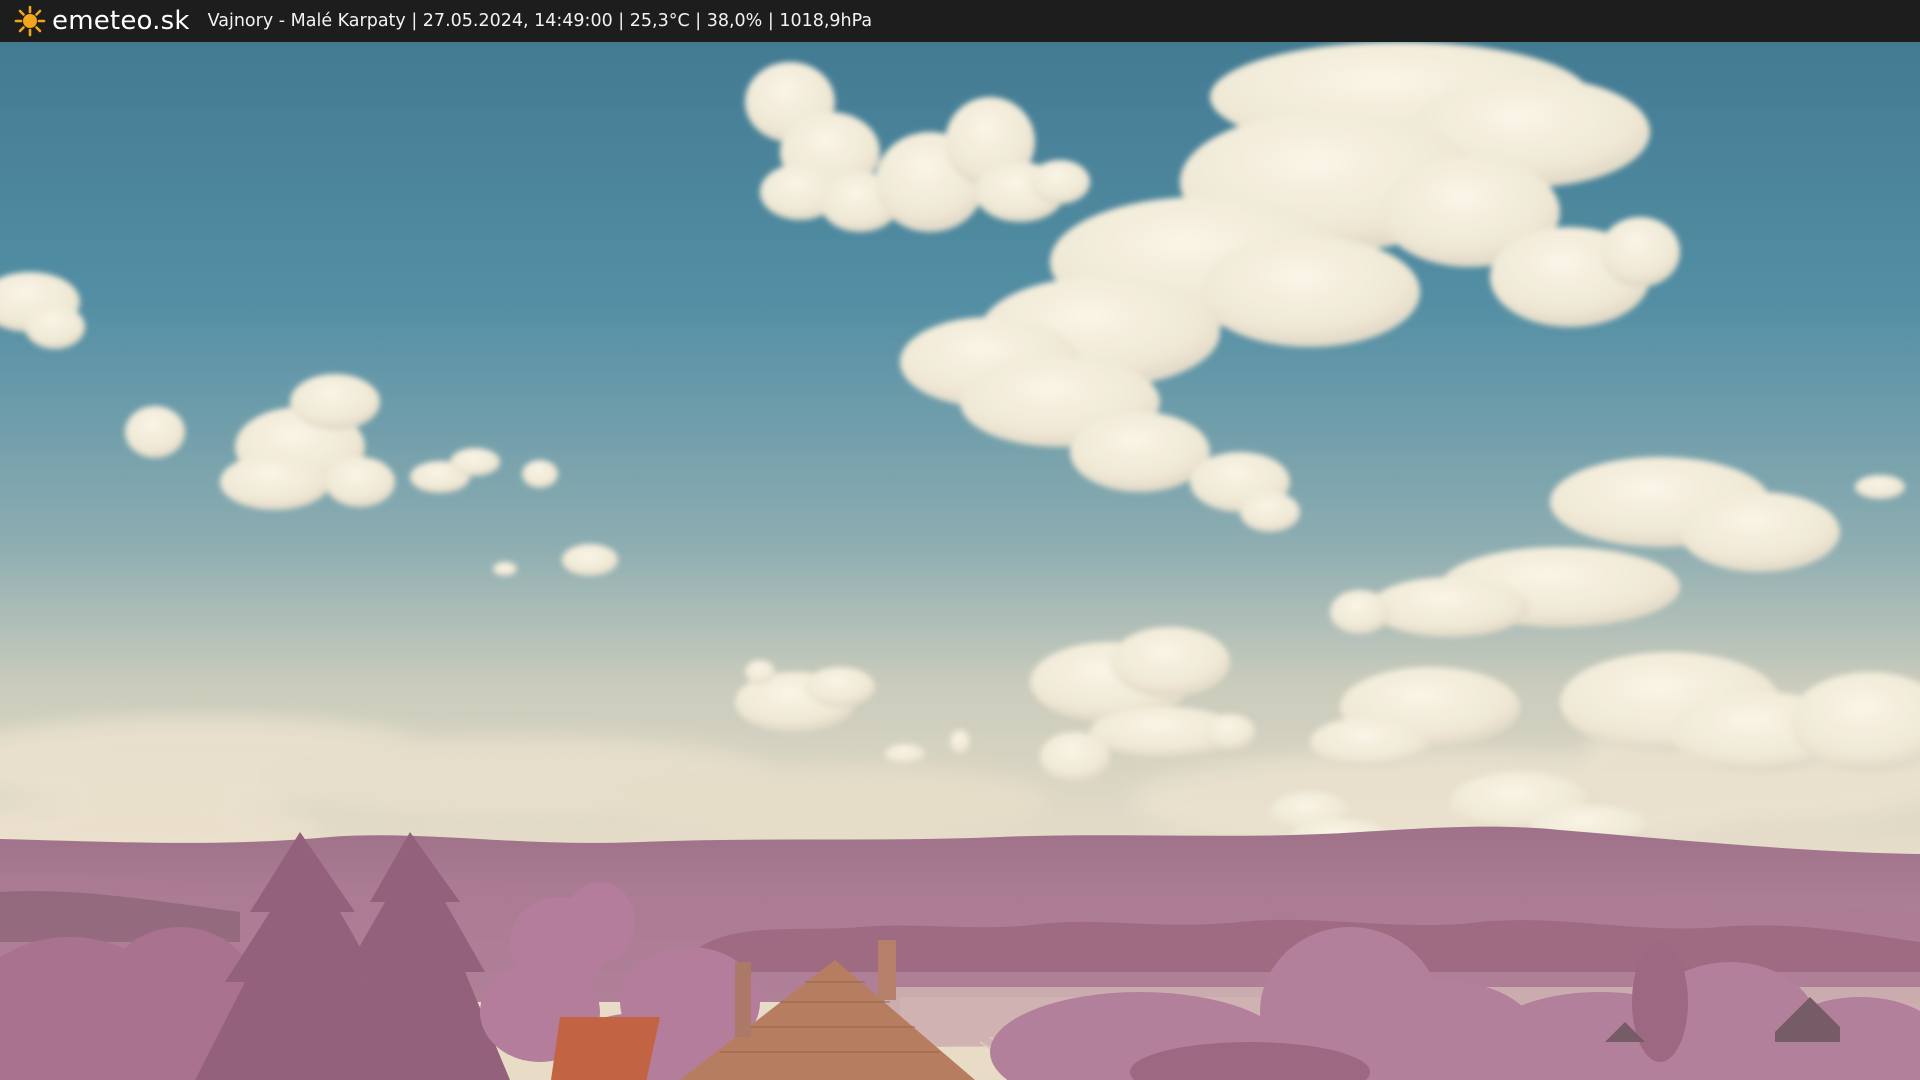 Image resolution: width=1920 pixels, height=1080 pixels. Describe the element at coordinates (30, 21) in the screenshot. I see `sun-icon` at that location.